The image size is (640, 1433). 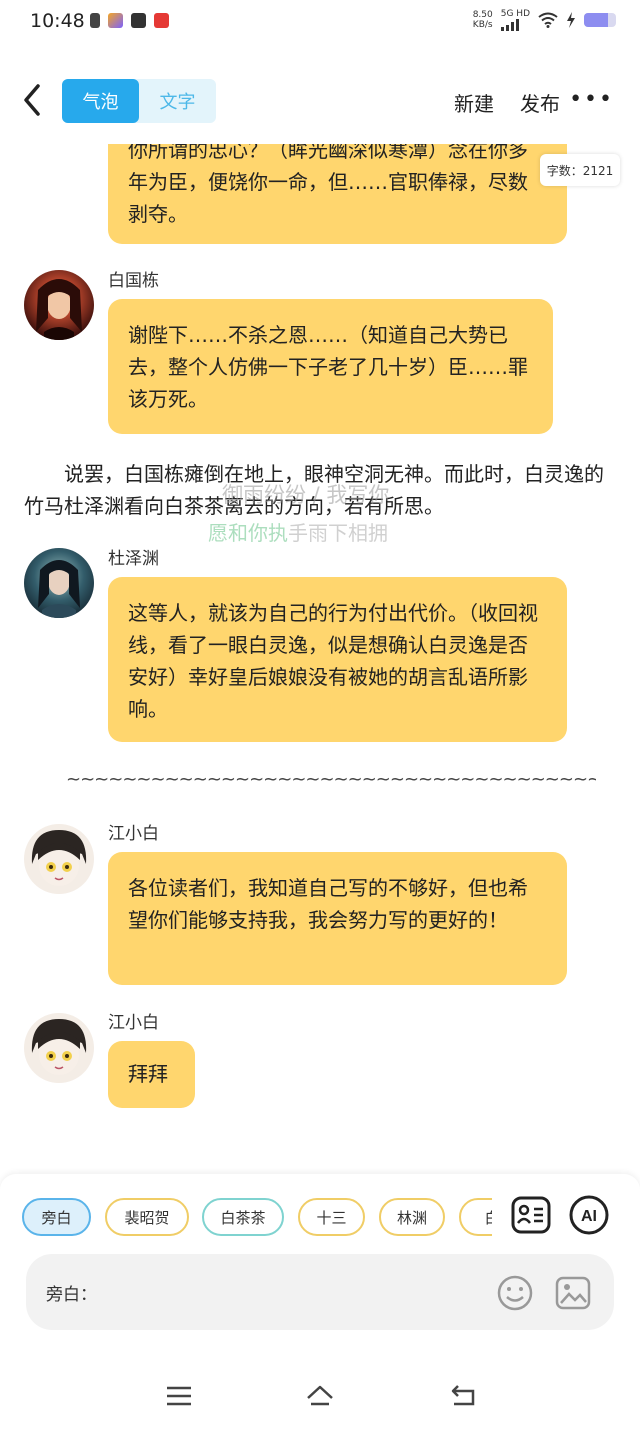 I want to click on role-chip: 裴昭贺, so click(x=147, y=1217).